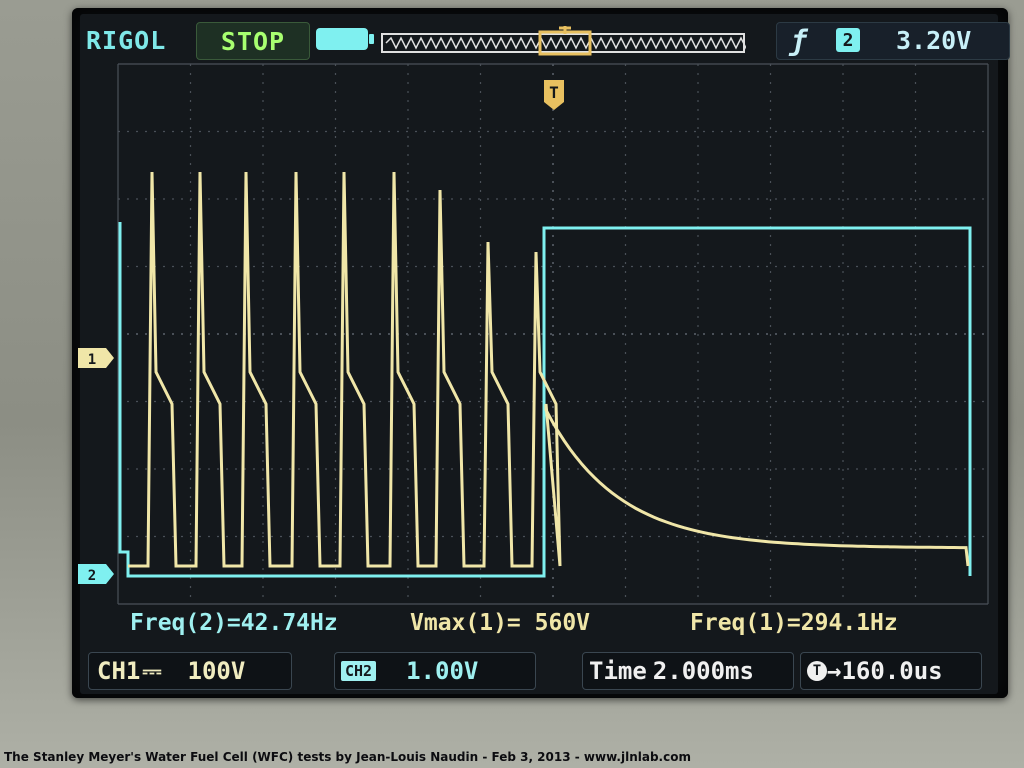  Describe the element at coordinates (817, 671) in the screenshot. I see `trigger-offset-icon: T` at that location.